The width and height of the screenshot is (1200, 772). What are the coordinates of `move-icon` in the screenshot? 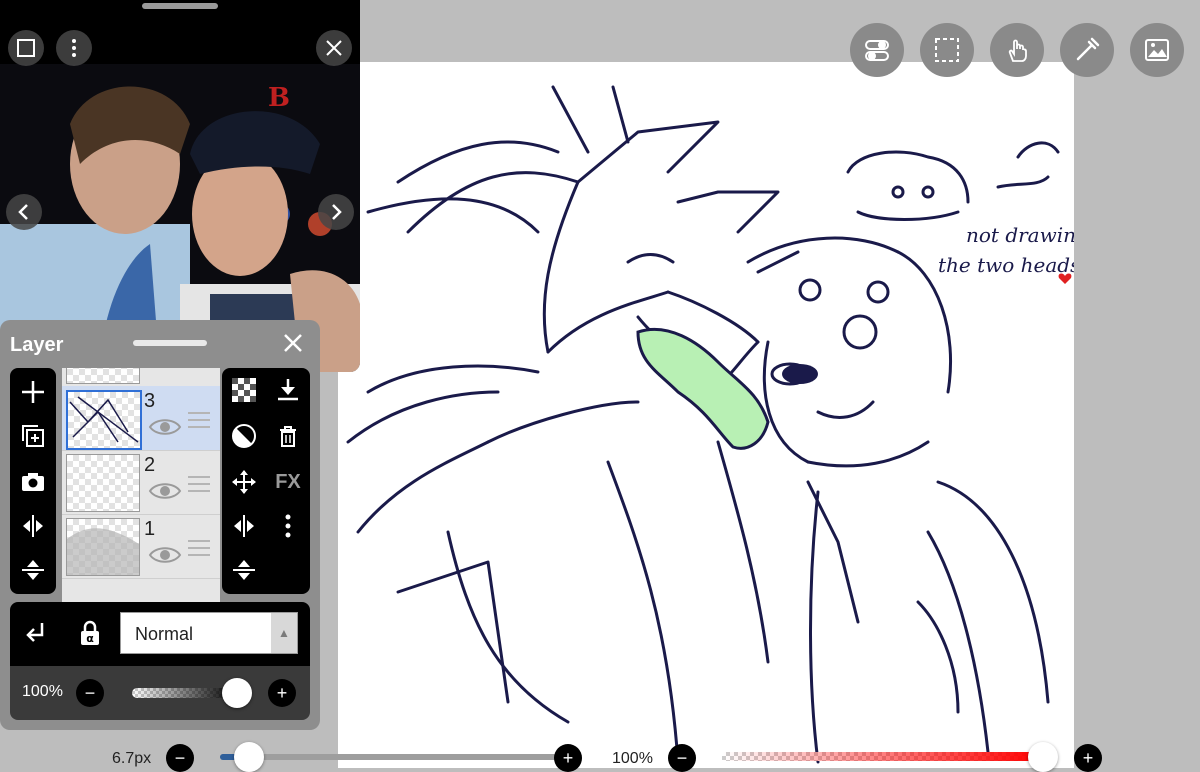 It's located at (244, 482).